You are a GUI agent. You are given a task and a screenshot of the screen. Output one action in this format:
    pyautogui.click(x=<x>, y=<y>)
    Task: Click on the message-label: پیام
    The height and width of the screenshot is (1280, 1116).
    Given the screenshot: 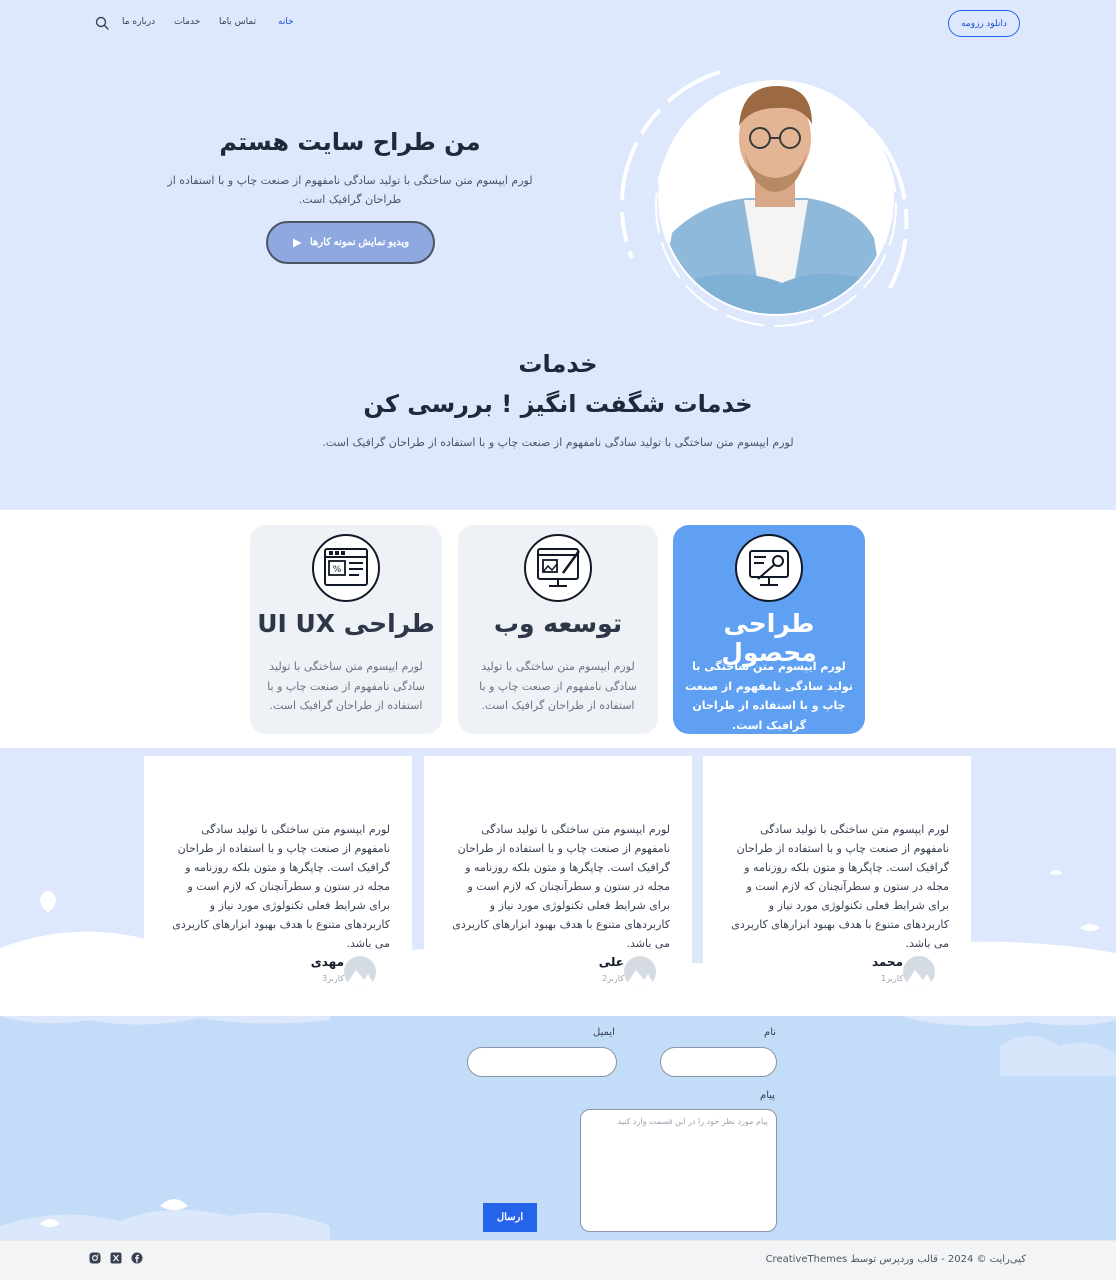 What is the action you would take?
    pyautogui.click(x=768, y=1095)
    